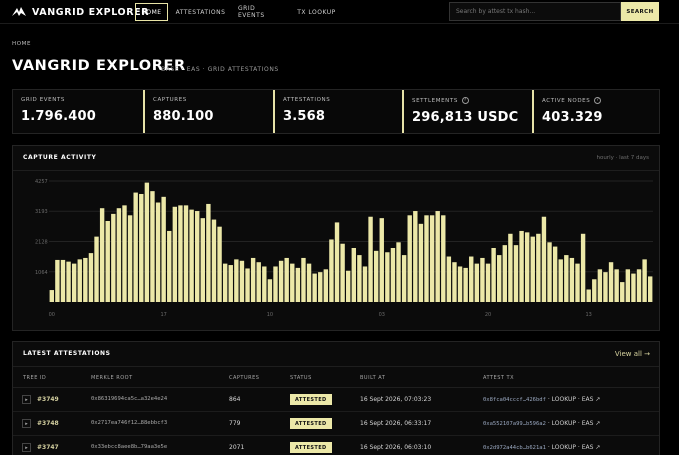 The width and height of the screenshot is (679, 455). What do you see at coordinates (21, 44) in the screenshot?
I see `breadcrumb: HOME` at bounding box center [21, 44].